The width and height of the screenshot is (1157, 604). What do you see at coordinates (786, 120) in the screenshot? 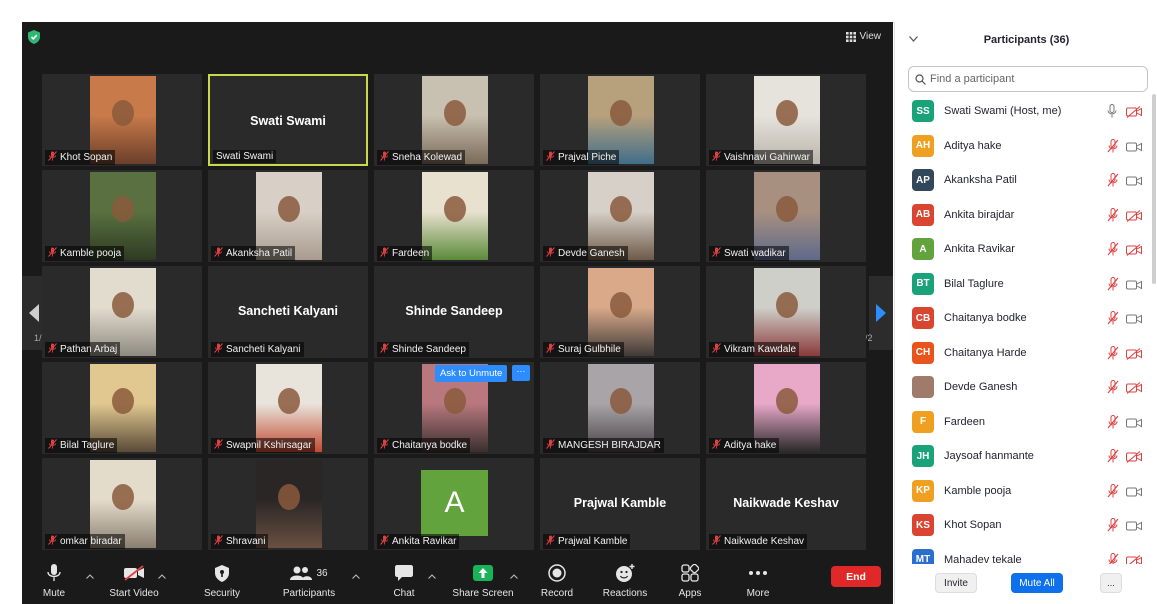
I see `video-tile-vaishnavi-gahirwar: Vaishnavi Gahirwar` at bounding box center [786, 120].